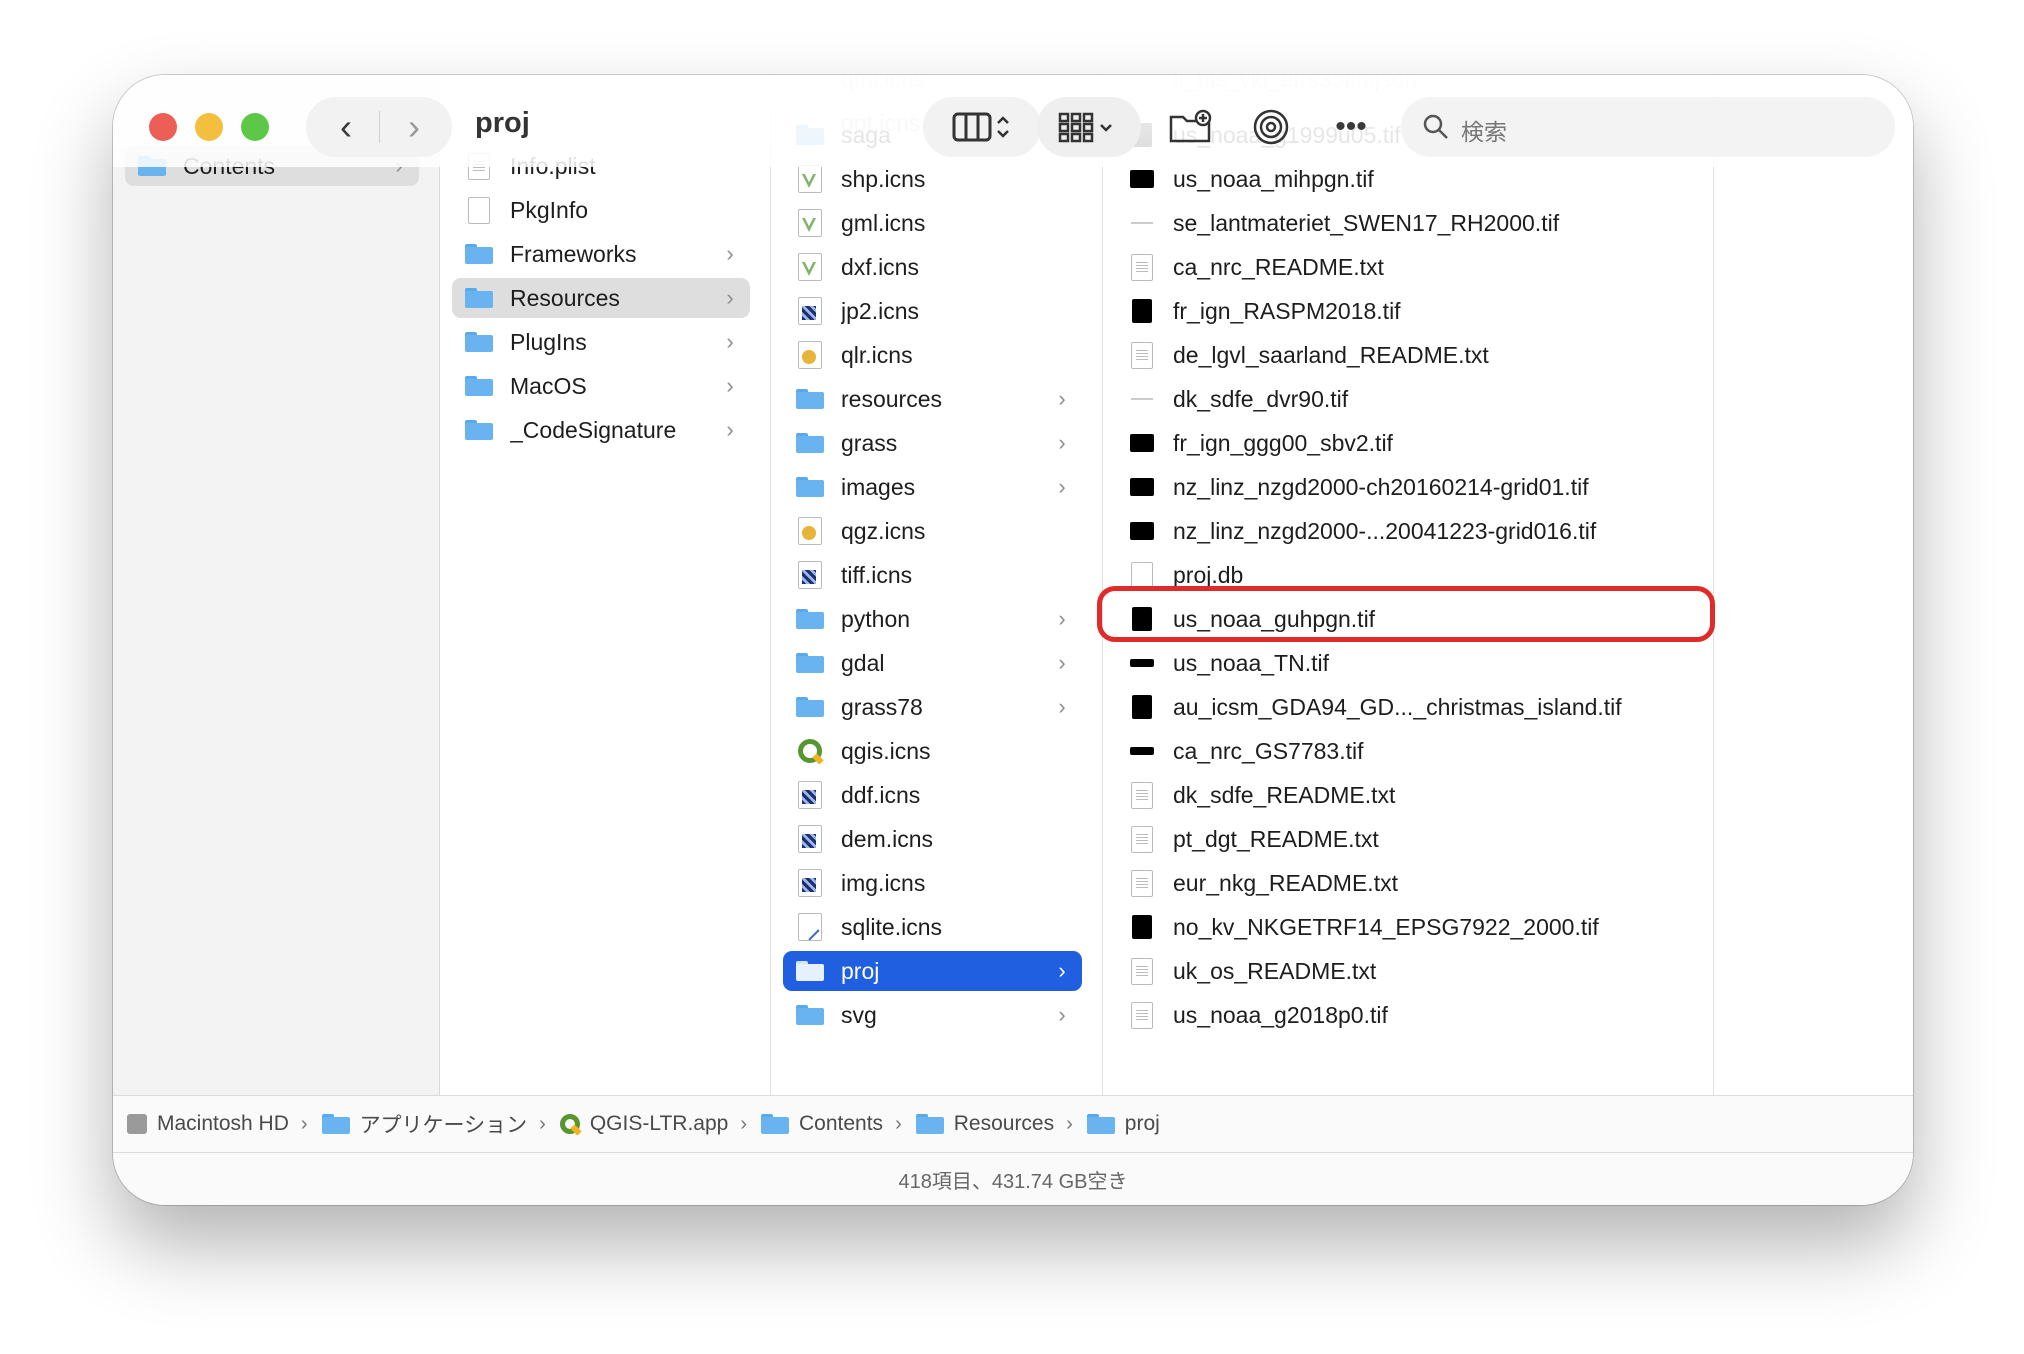 The height and width of the screenshot is (1354, 2024). Describe the element at coordinates (601, 342) in the screenshot. I see `list-item: PlugIns ›` at that location.